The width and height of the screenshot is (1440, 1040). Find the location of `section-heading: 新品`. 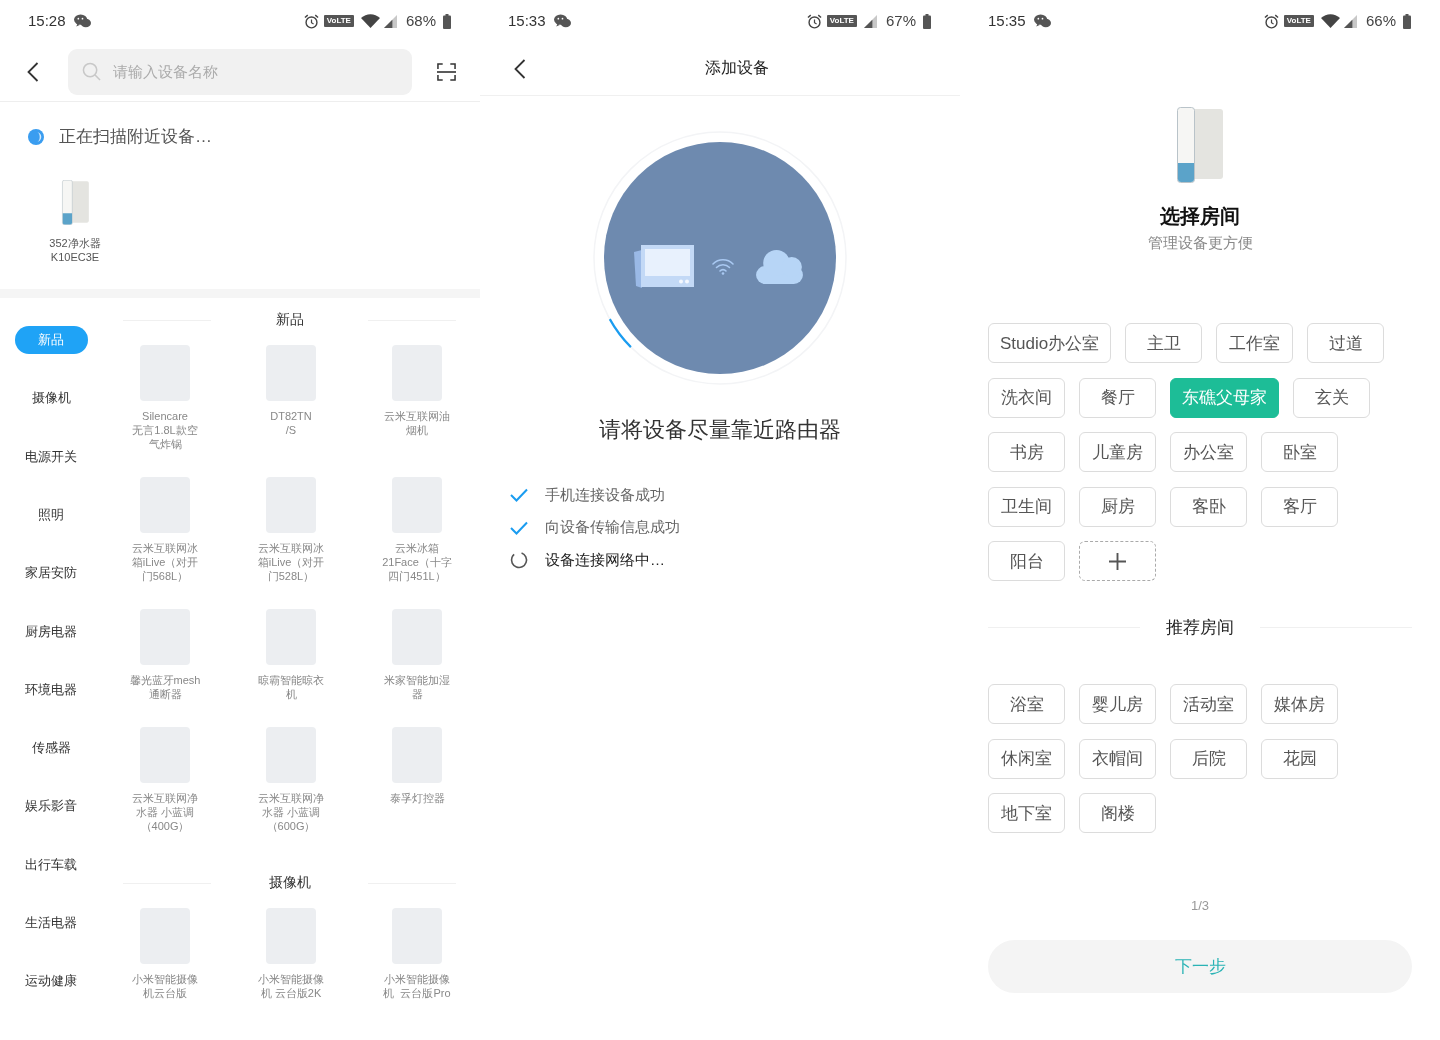

section-heading: 新品 is located at coordinates (289, 320).